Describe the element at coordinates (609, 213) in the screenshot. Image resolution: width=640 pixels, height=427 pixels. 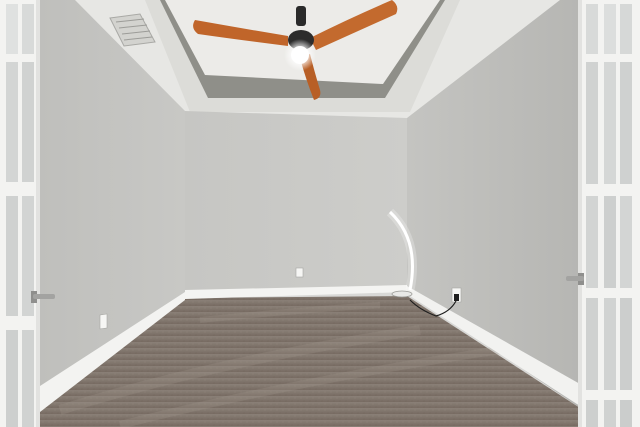
I see `french-door-right` at that location.